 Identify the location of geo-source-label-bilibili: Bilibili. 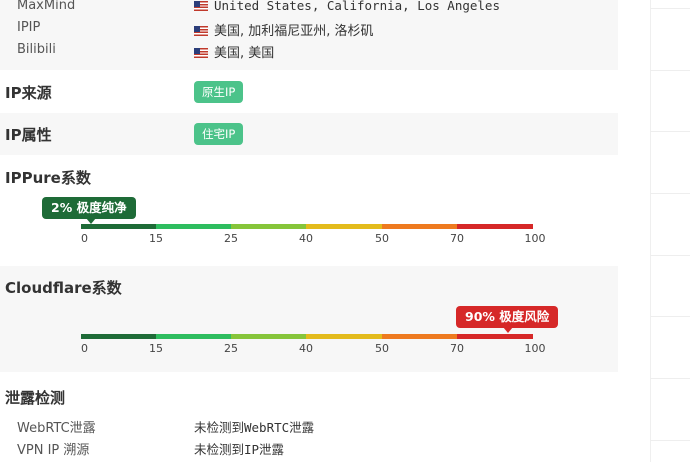
(36, 49).